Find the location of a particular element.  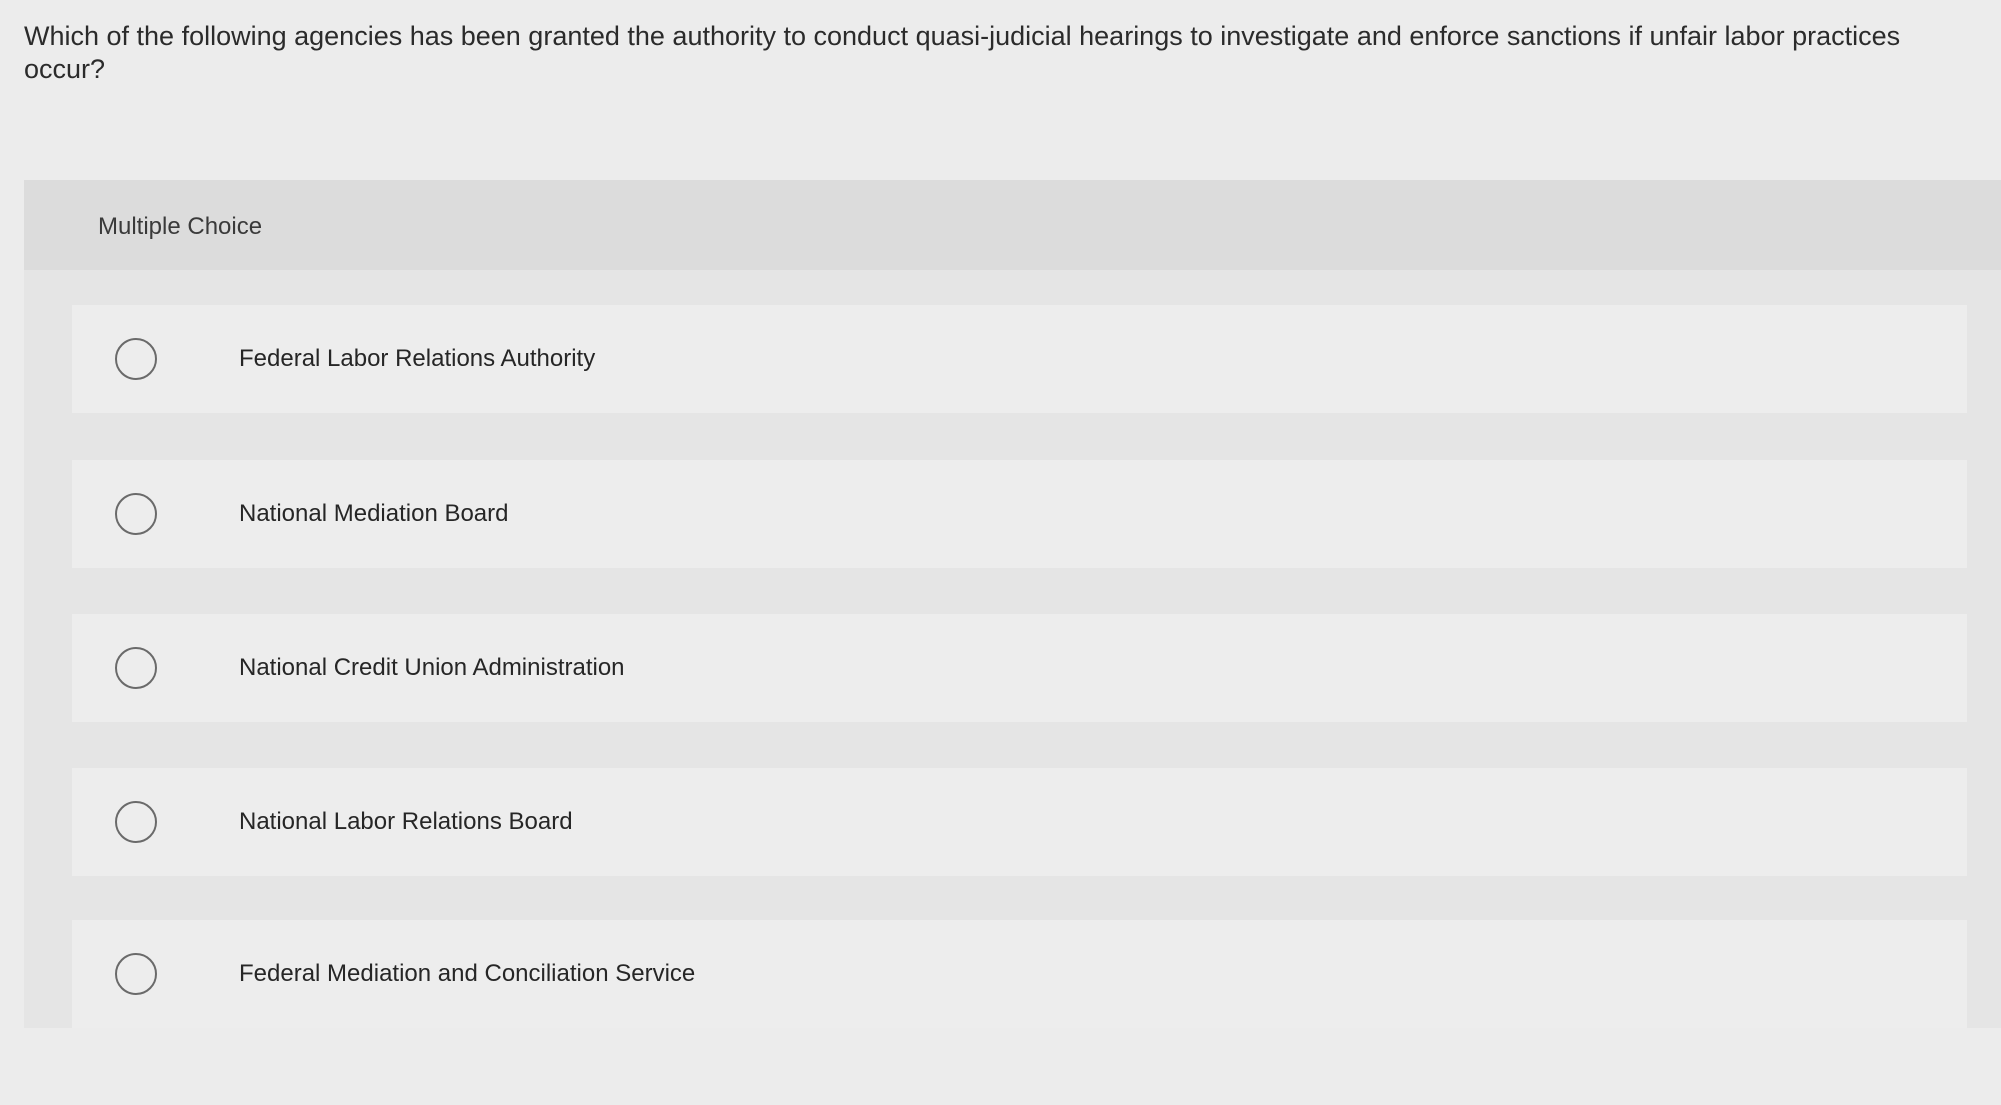

answer-option-label: National Credit Union Administration is located at coordinates (432, 667).